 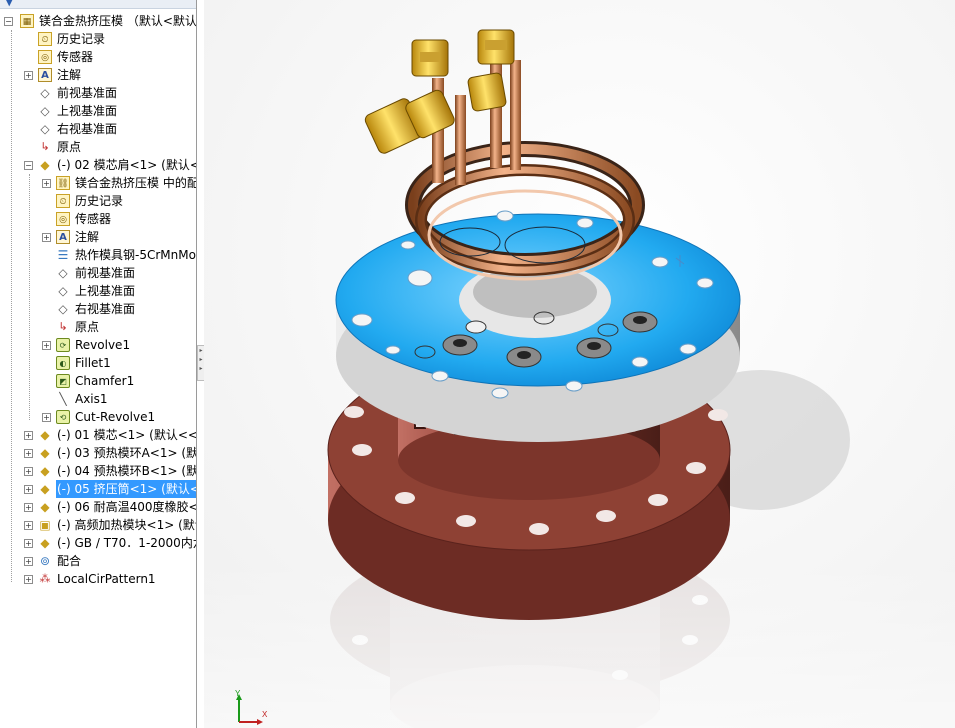 What do you see at coordinates (45, 525) in the screenshot?
I see `subassembly-icon: ▣` at bounding box center [45, 525].